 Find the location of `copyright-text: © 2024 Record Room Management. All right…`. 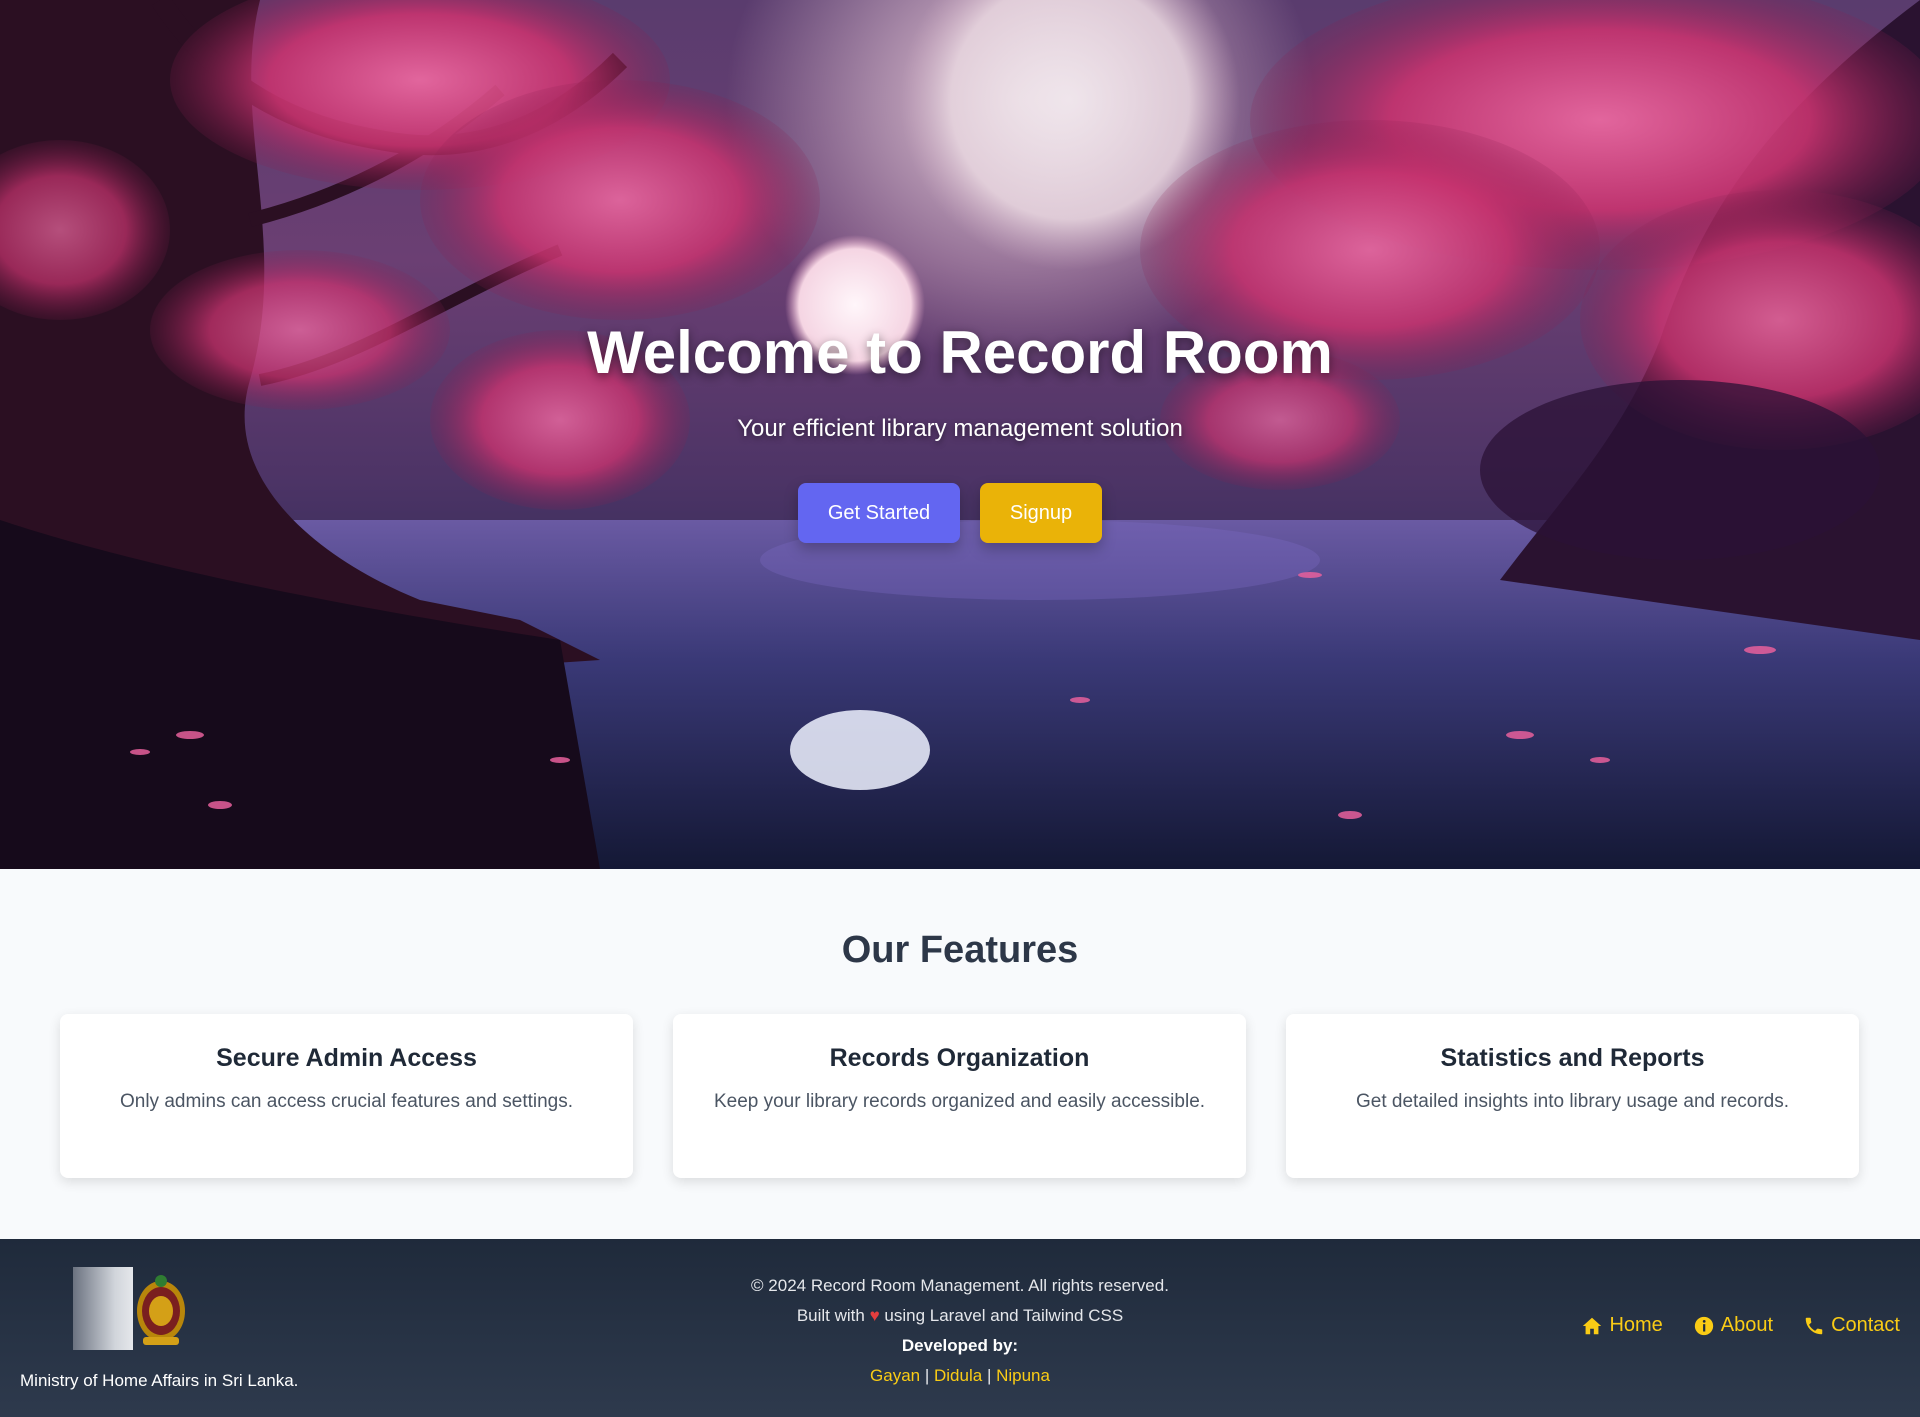

copyright-text: © 2024 Record Room Management. All right… is located at coordinates (960, 1285).